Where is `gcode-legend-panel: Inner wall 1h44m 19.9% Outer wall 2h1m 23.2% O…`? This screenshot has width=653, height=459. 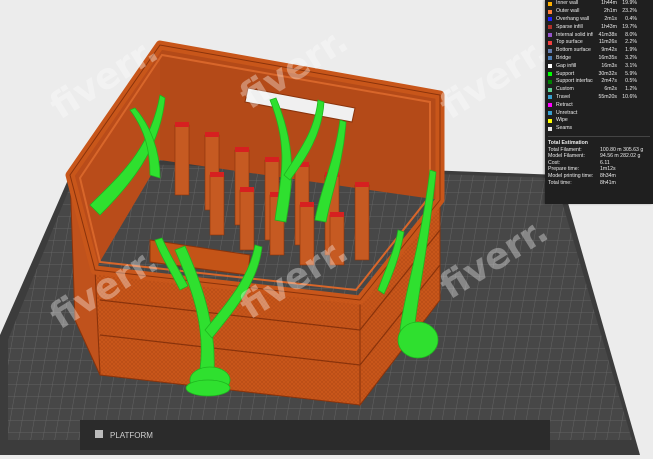
gcode-legend-panel: Inner wall 1h44m 19.9% Outer wall 2h1m 23.2% O… is located at coordinates (599, 102).